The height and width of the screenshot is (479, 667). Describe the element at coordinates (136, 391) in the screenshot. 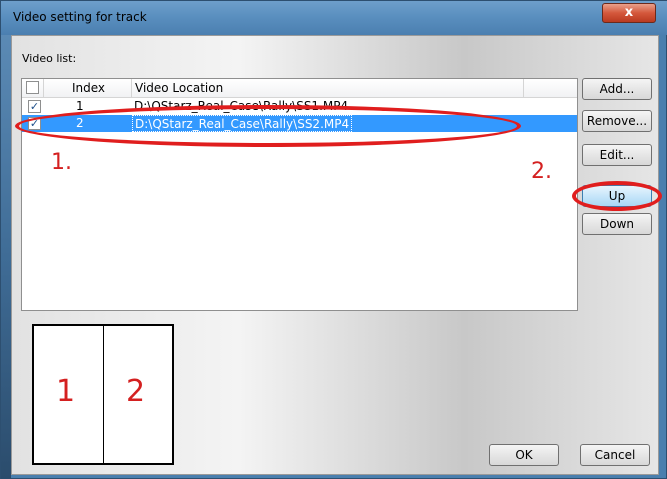

I see `preview-panel-2: 2` at that location.